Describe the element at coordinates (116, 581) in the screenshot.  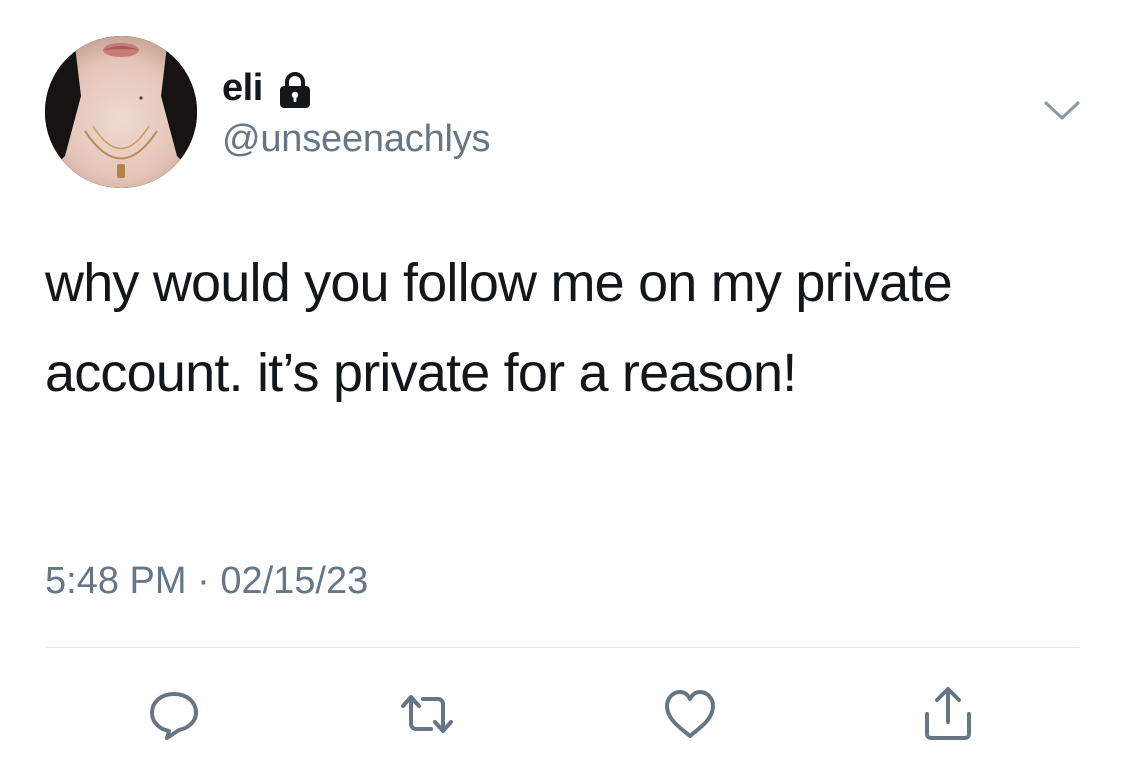
I see `tweet-time: 5:48 PM` at that location.